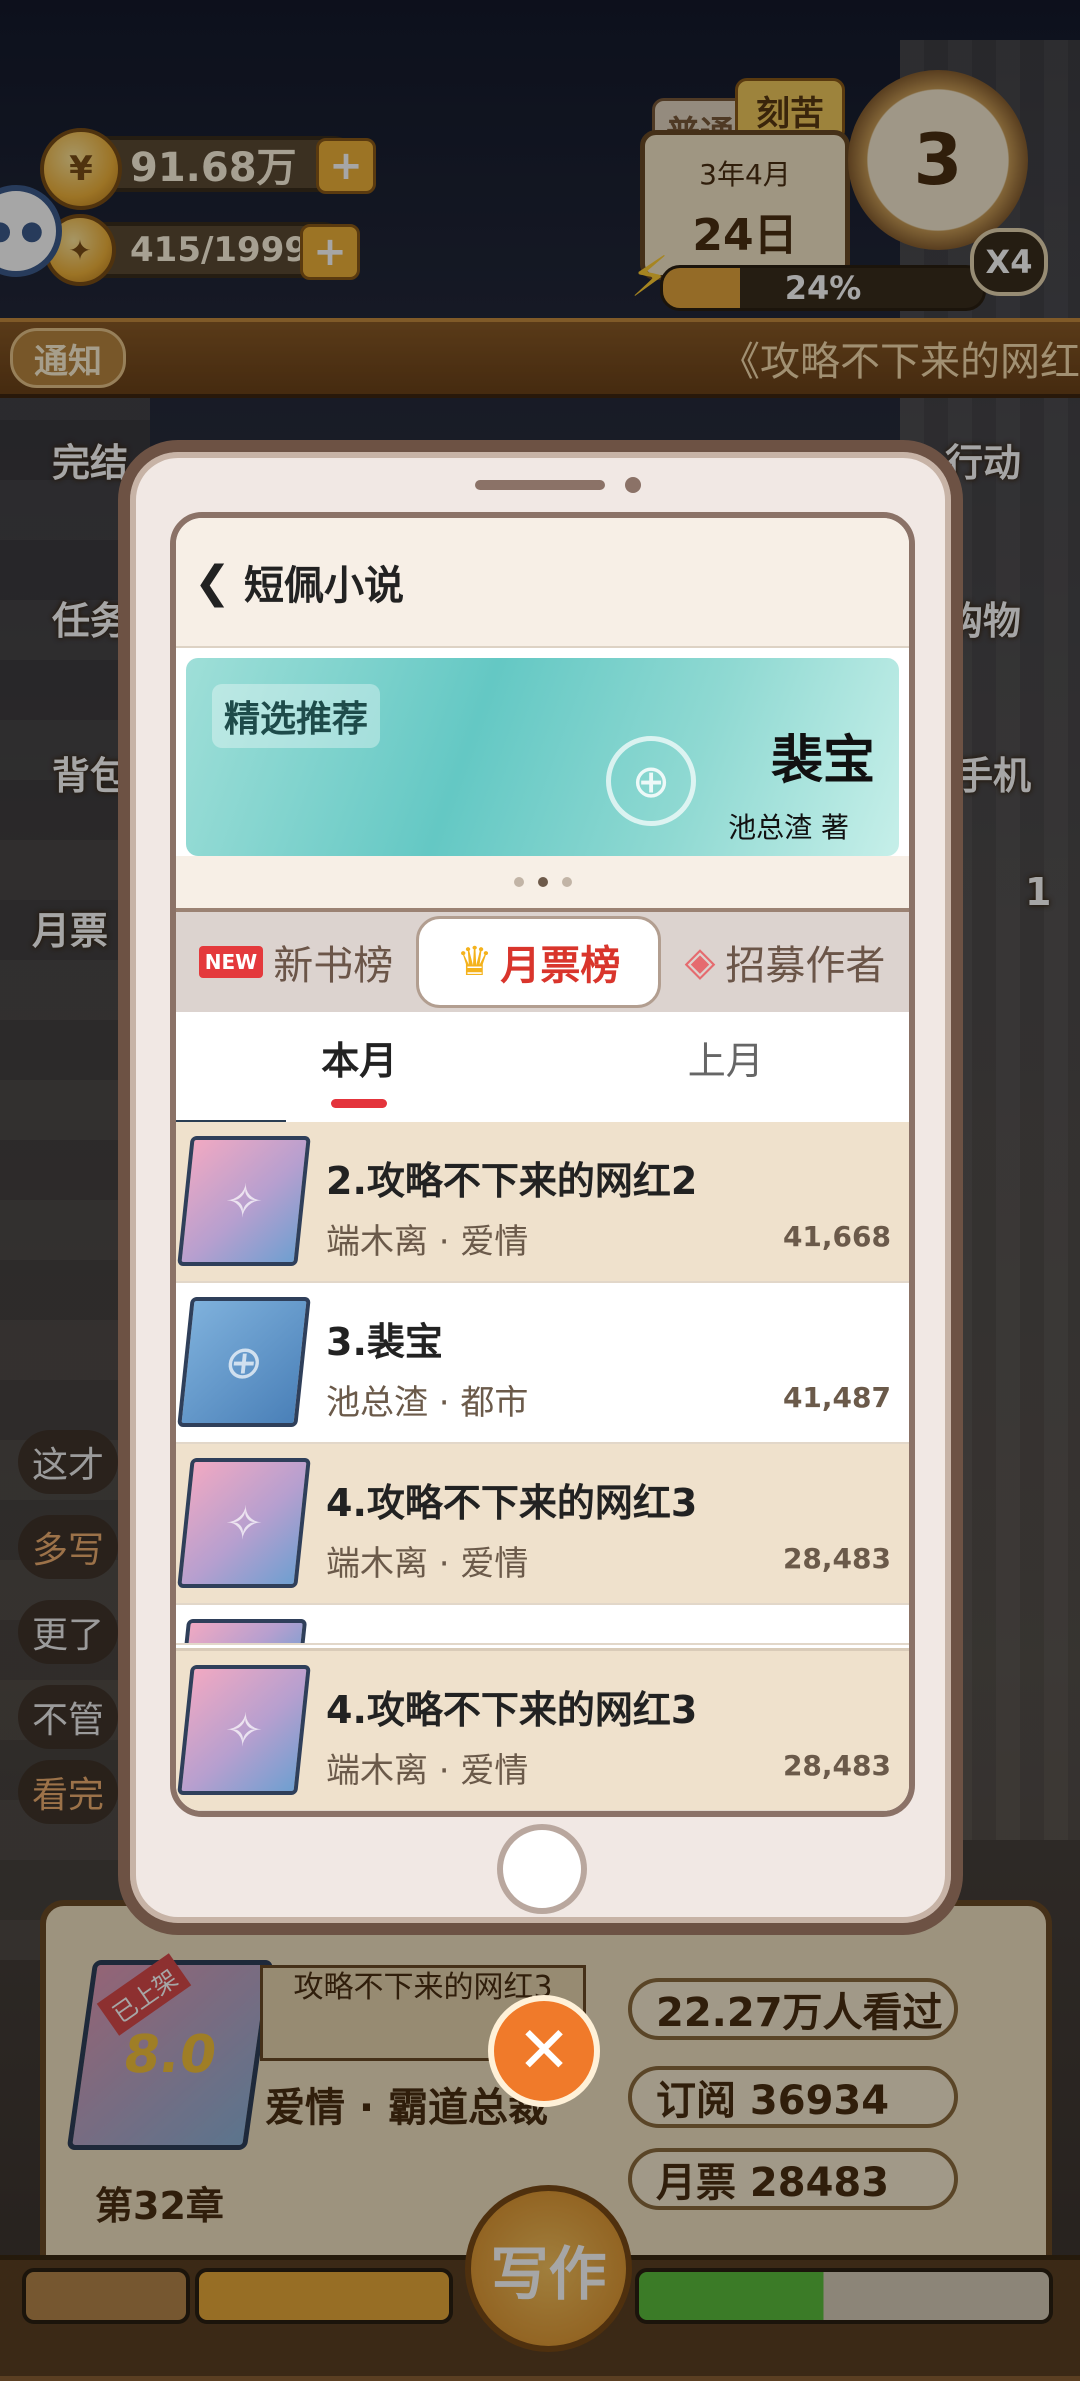 The image size is (1080, 2381). Describe the element at coordinates (244, 1362) in the screenshot. I see `book-cover: ⊕` at that location.